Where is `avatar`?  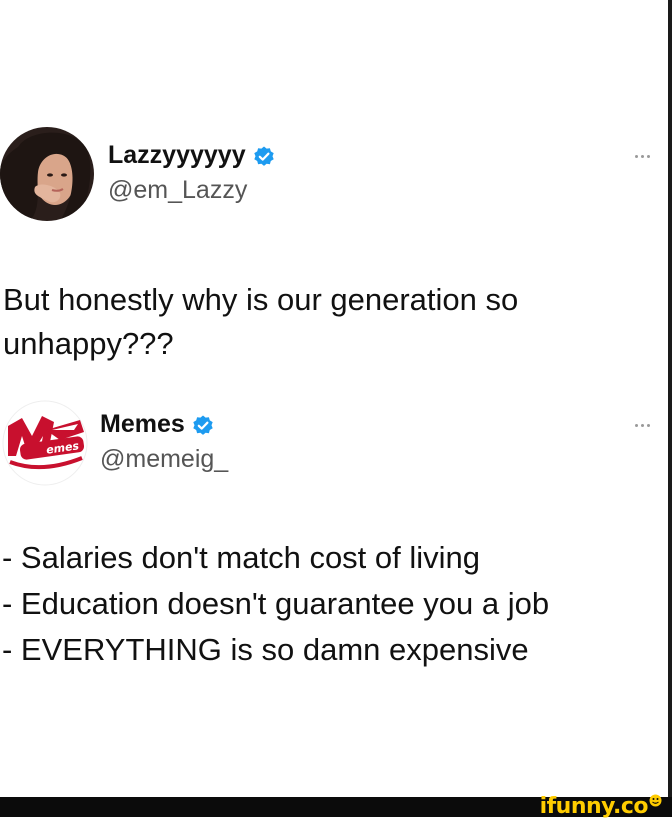 avatar is located at coordinates (47, 174).